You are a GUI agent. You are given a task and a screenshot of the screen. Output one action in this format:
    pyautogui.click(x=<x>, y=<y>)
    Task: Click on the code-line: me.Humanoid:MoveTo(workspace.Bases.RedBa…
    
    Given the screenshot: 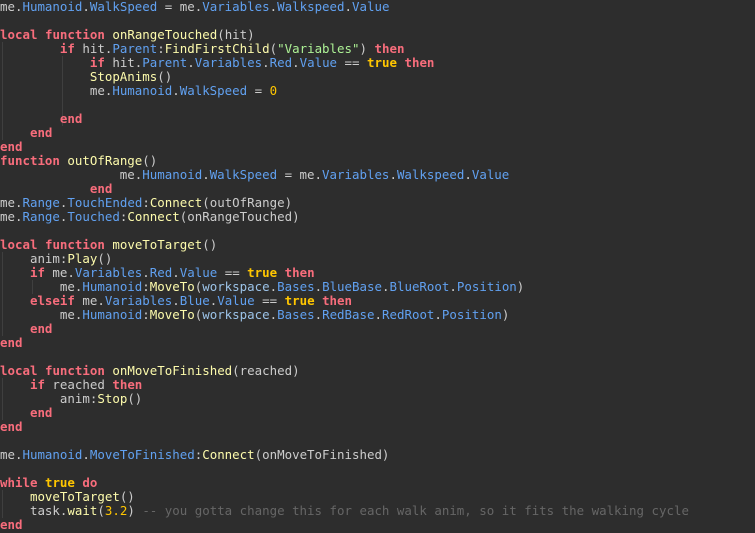 What is the action you would take?
    pyautogui.click(x=377, y=315)
    